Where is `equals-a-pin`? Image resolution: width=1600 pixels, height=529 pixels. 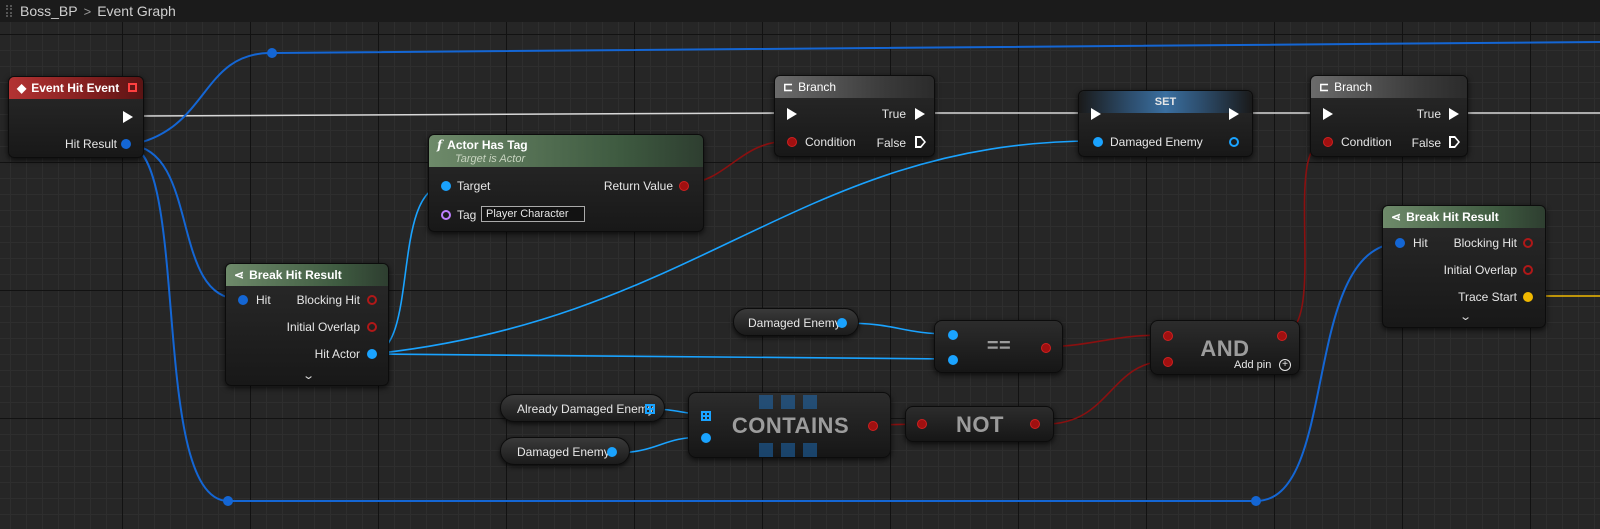
equals-a-pin is located at coordinates (953, 335).